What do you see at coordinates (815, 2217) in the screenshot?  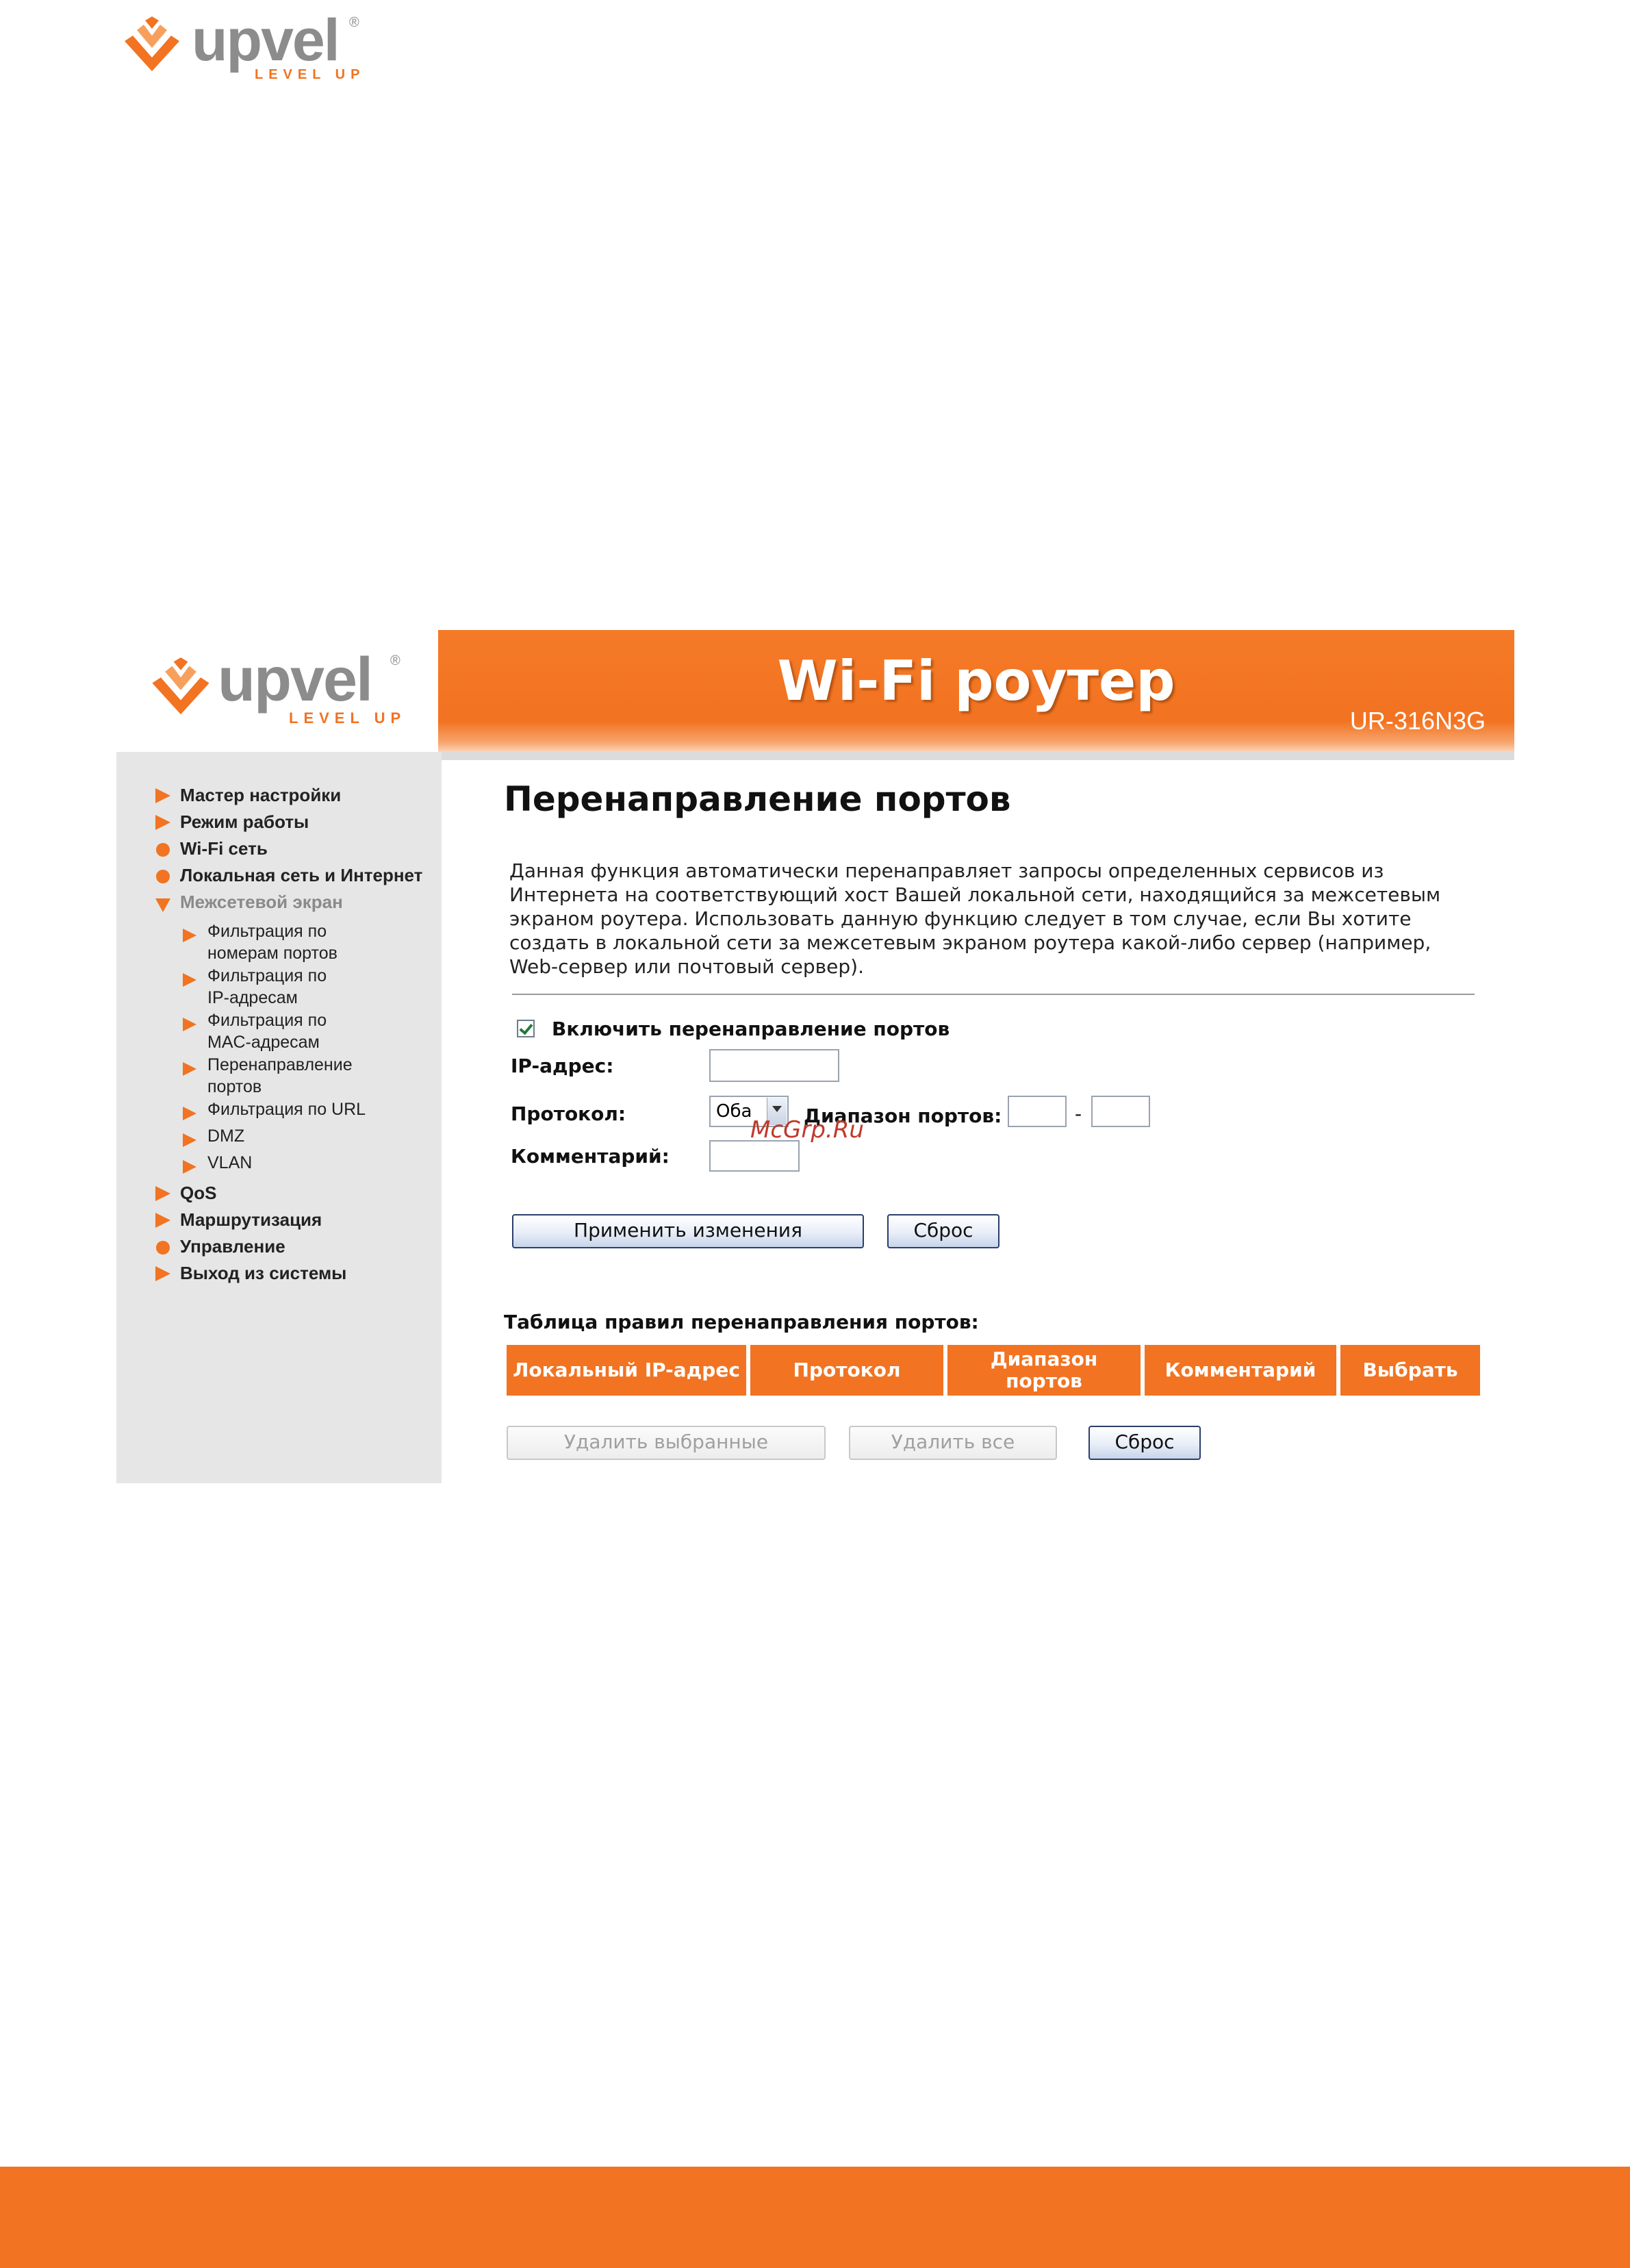 I see `footer-band` at bounding box center [815, 2217].